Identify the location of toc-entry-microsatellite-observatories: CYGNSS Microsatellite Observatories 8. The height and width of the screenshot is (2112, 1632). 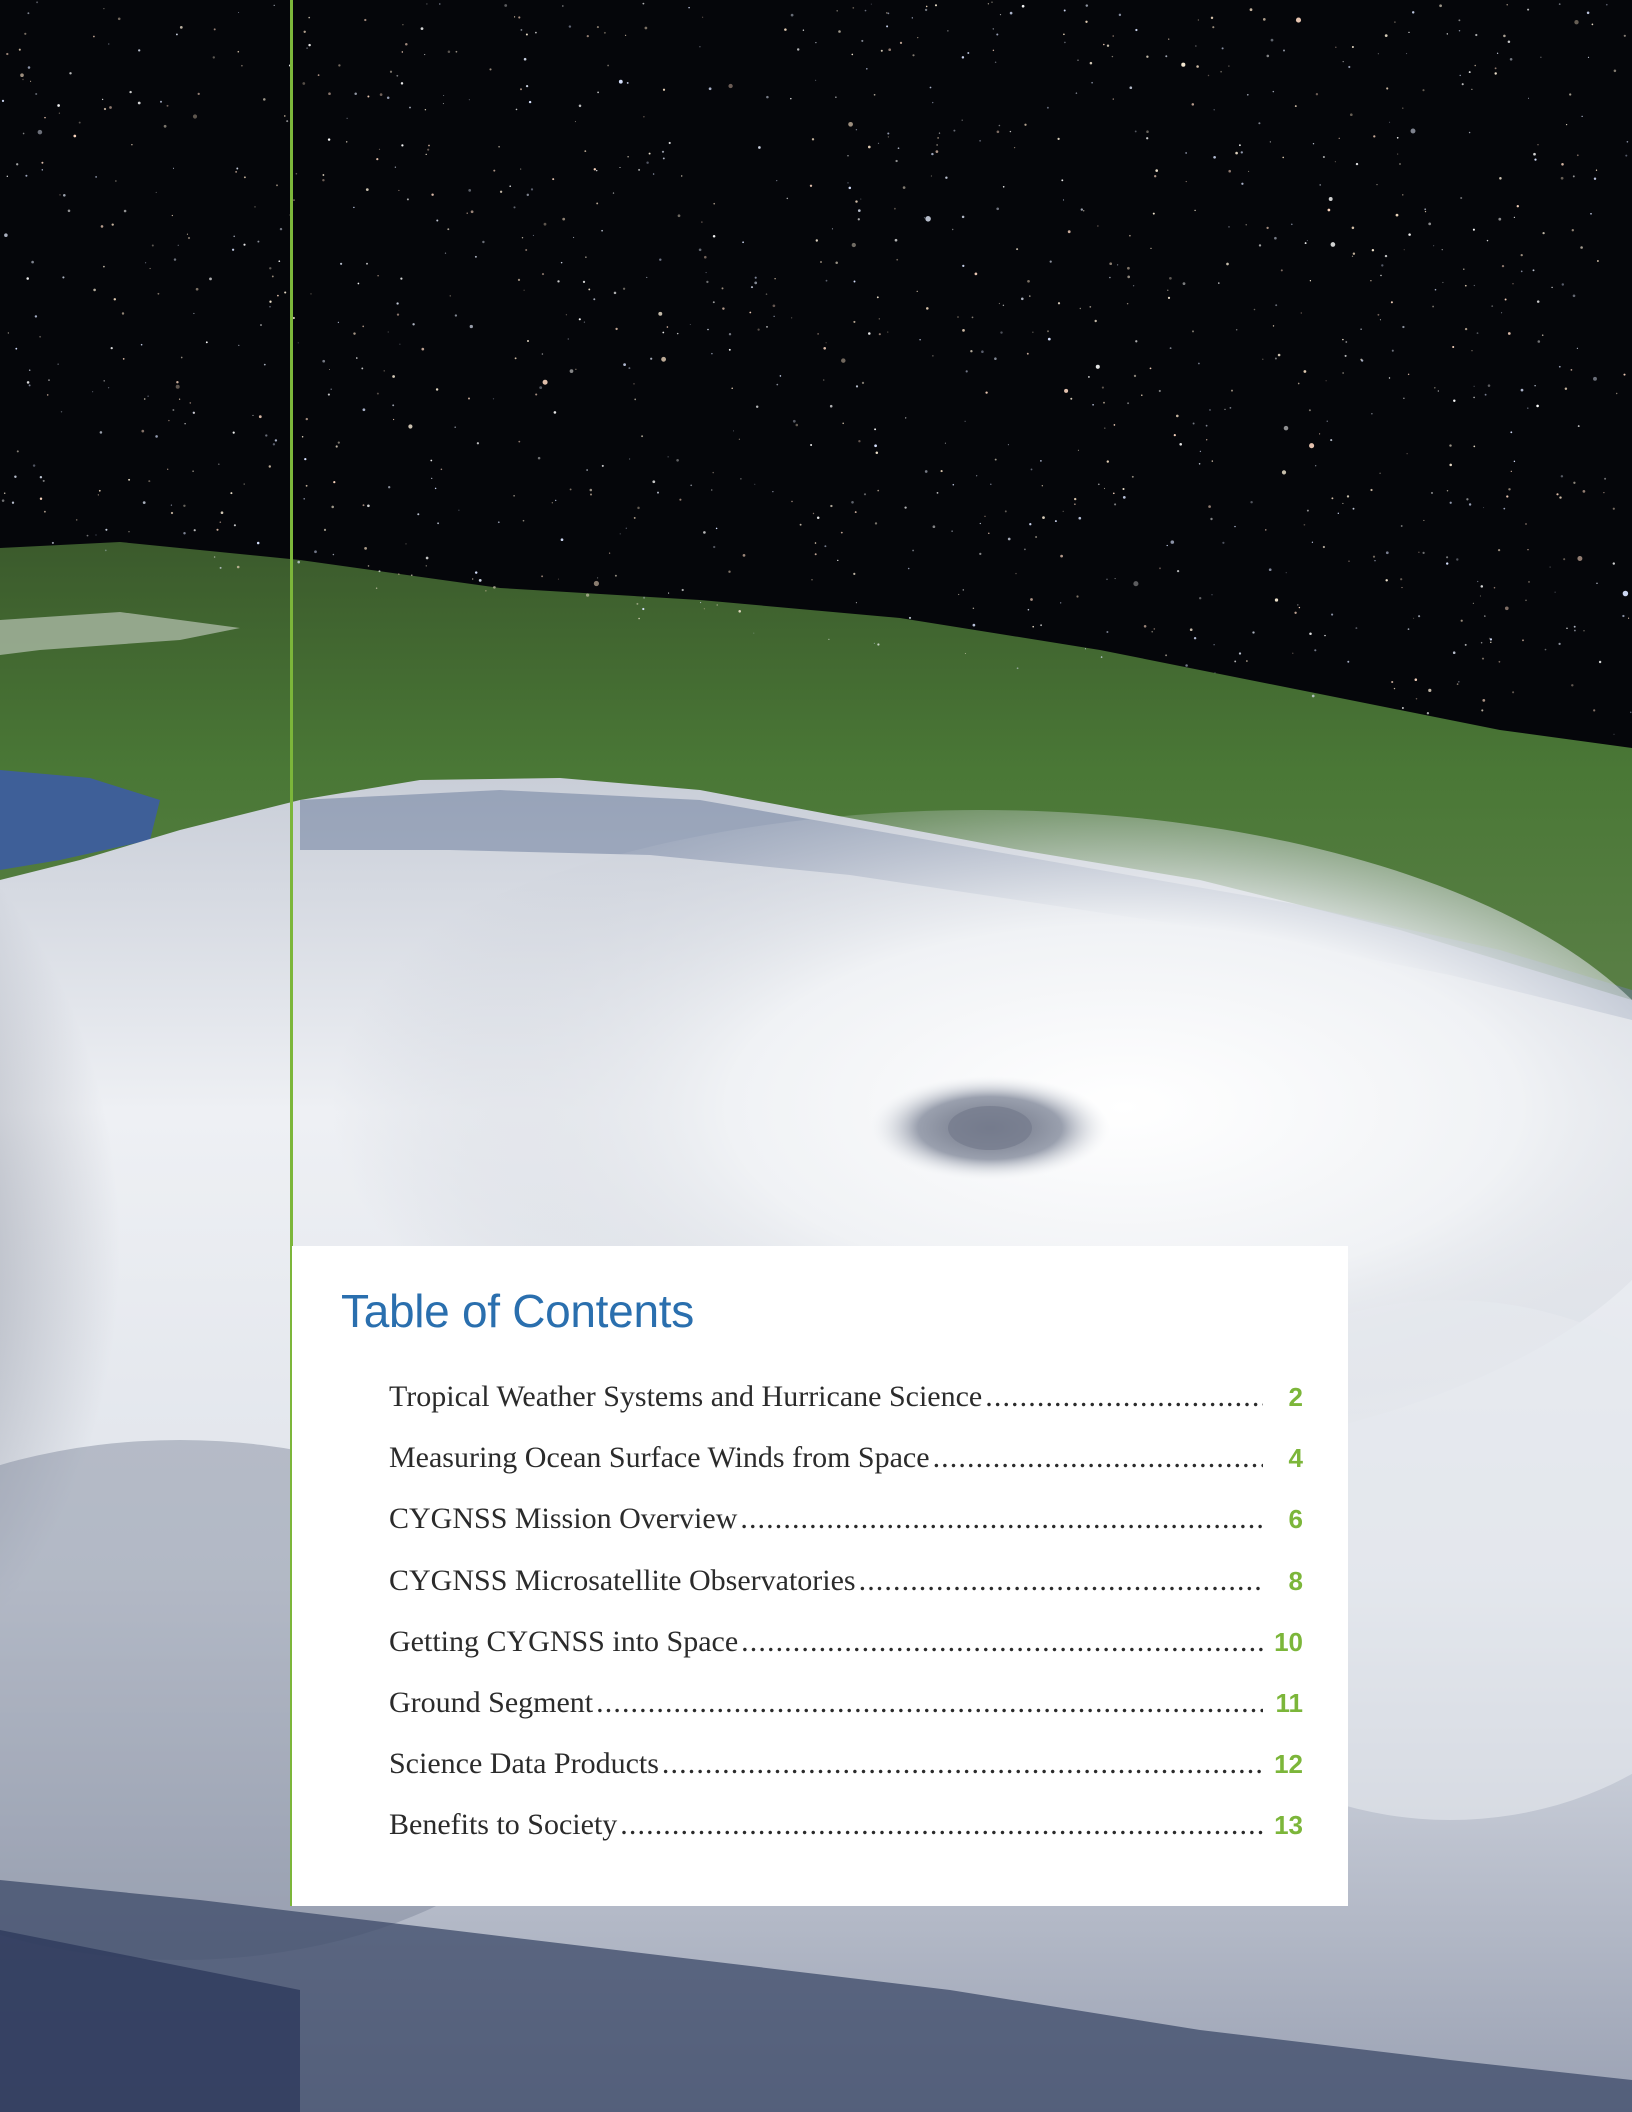
(846, 1594).